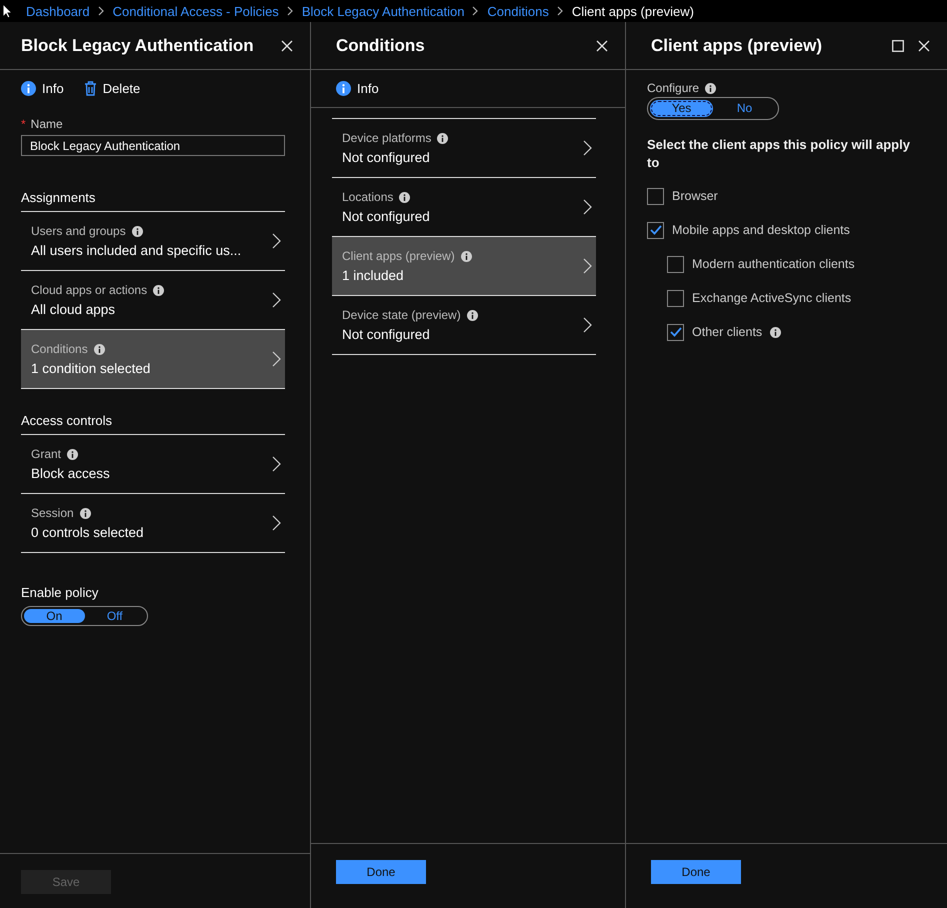 The image size is (947, 908). I want to click on maximize-icon, so click(898, 46).